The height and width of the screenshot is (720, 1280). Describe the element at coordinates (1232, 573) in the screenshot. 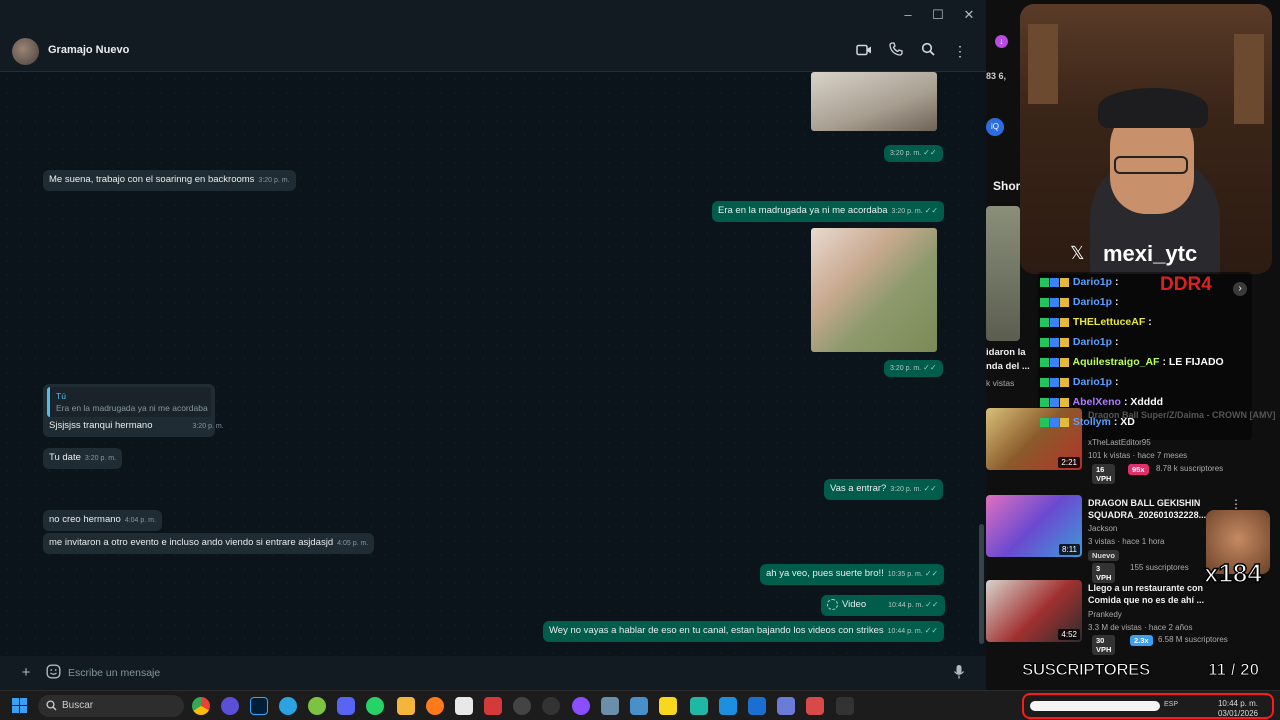

I see `multiplier-overlay: x184` at that location.